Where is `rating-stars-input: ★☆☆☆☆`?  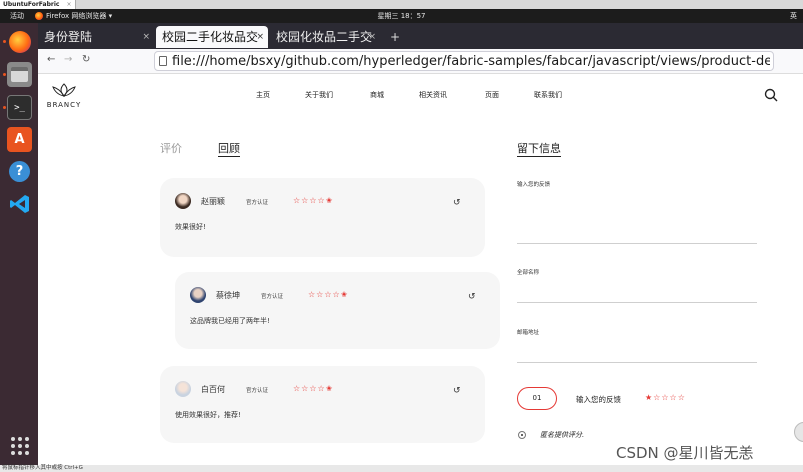
rating-stars-input: ★☆☆☆☆ is located at coordinates (665, 397).